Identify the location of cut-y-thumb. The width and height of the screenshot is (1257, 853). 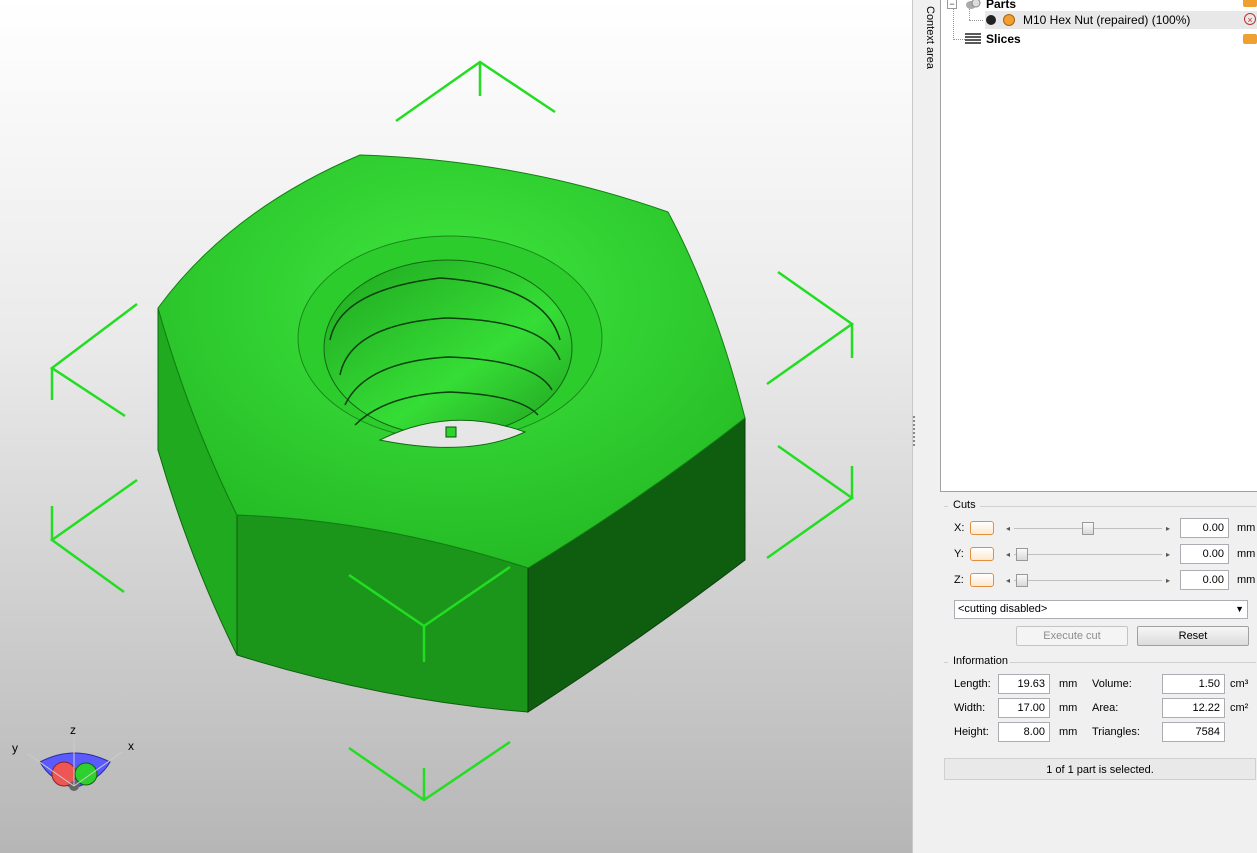
(1022, 554).